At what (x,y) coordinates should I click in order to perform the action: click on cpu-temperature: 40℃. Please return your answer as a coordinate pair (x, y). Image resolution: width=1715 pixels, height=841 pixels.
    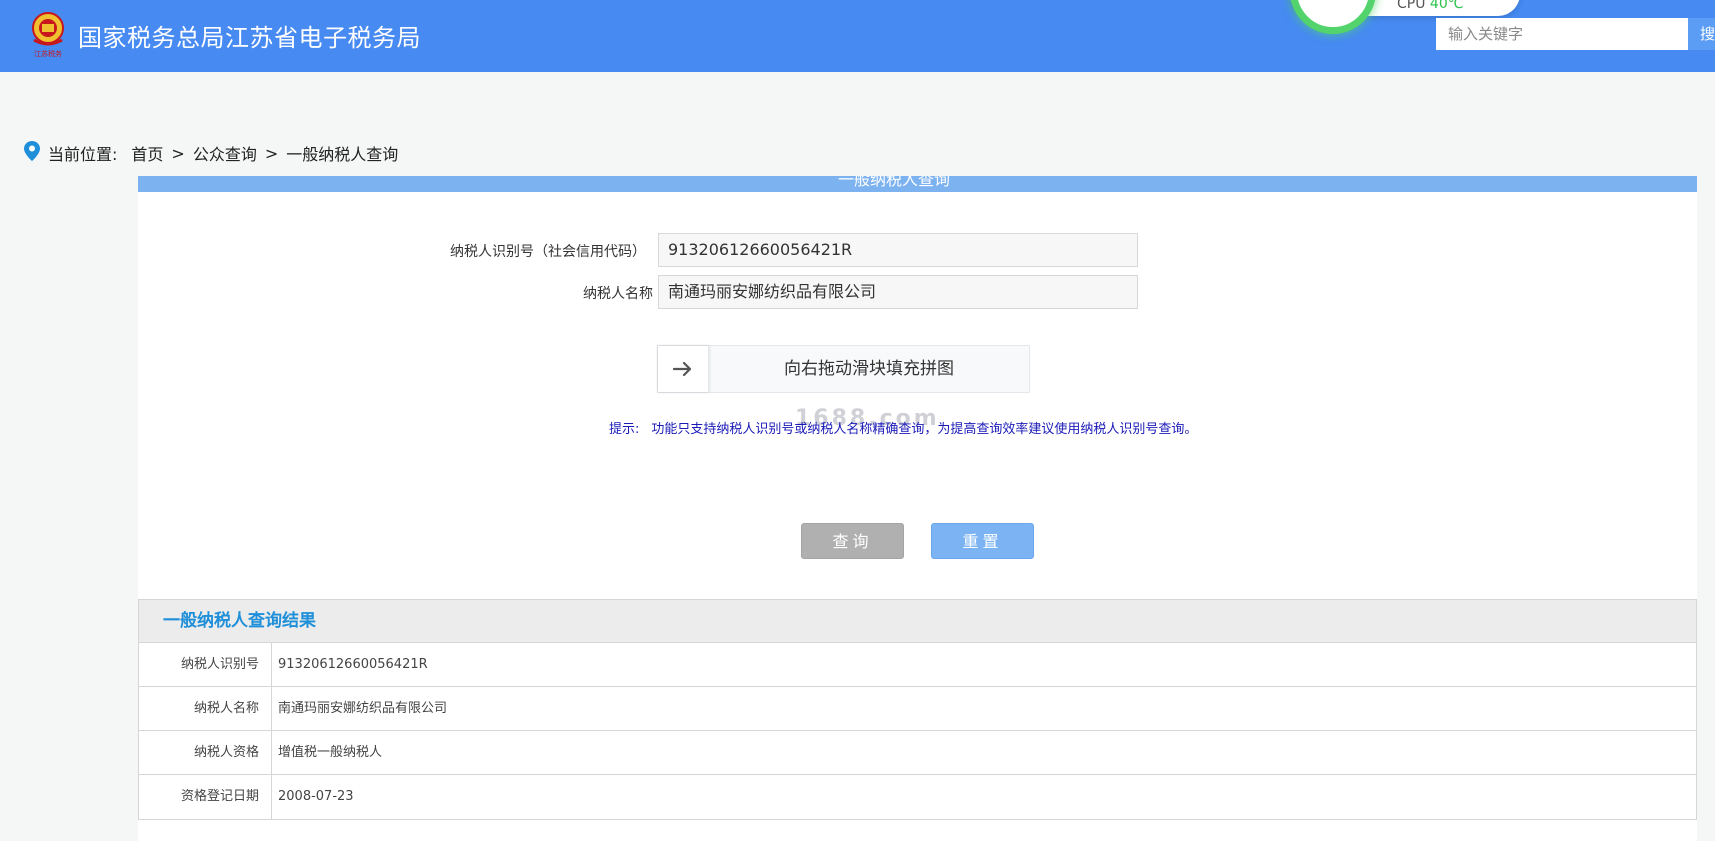
    Looking at the image, I should click on (1446, 6).